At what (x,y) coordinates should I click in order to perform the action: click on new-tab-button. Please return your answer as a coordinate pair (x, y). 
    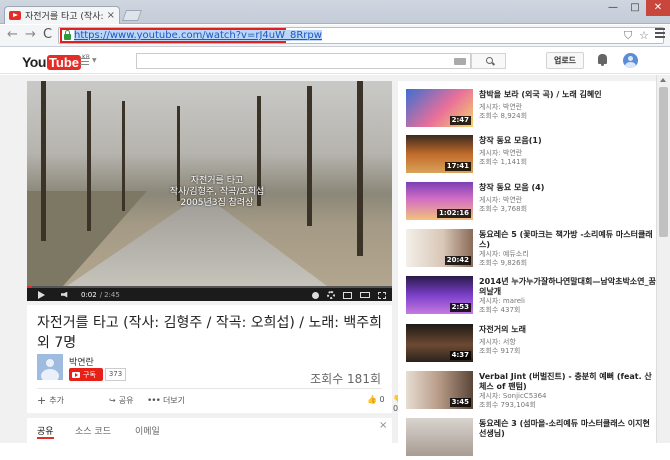
    Looking at the image, I should click on (132, 15).